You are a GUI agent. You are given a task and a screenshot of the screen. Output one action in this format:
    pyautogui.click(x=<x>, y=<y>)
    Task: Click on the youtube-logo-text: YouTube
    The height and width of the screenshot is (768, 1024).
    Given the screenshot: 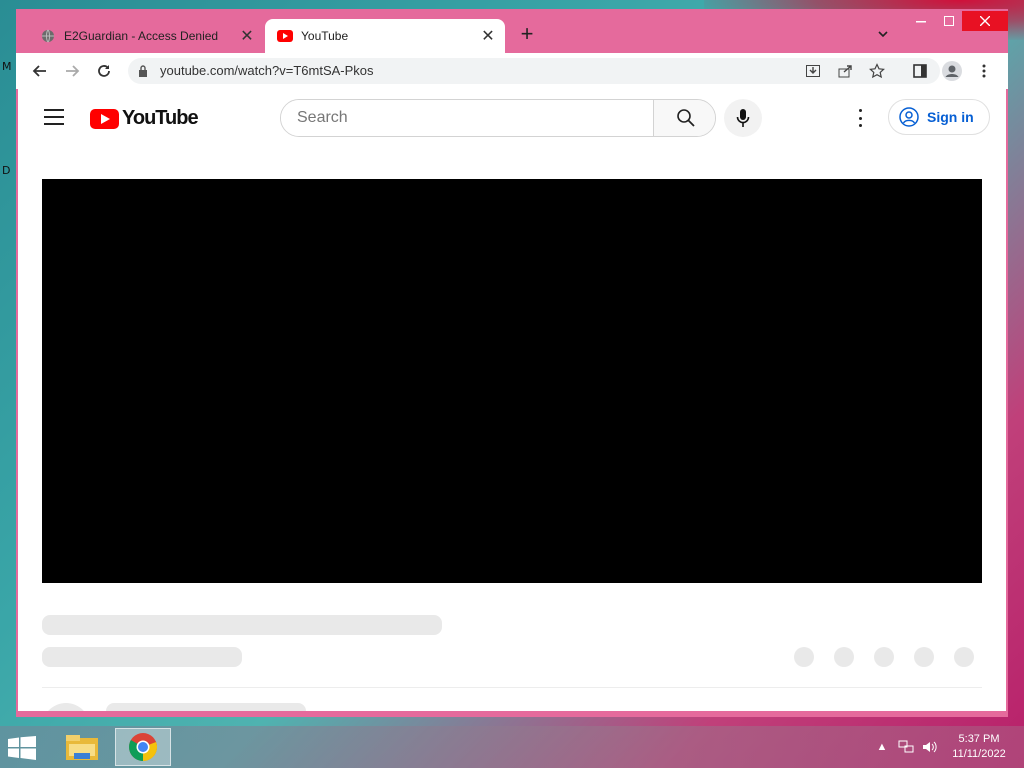 What is the action you would take?
    pyautogui.click(x=160, y=118)
    